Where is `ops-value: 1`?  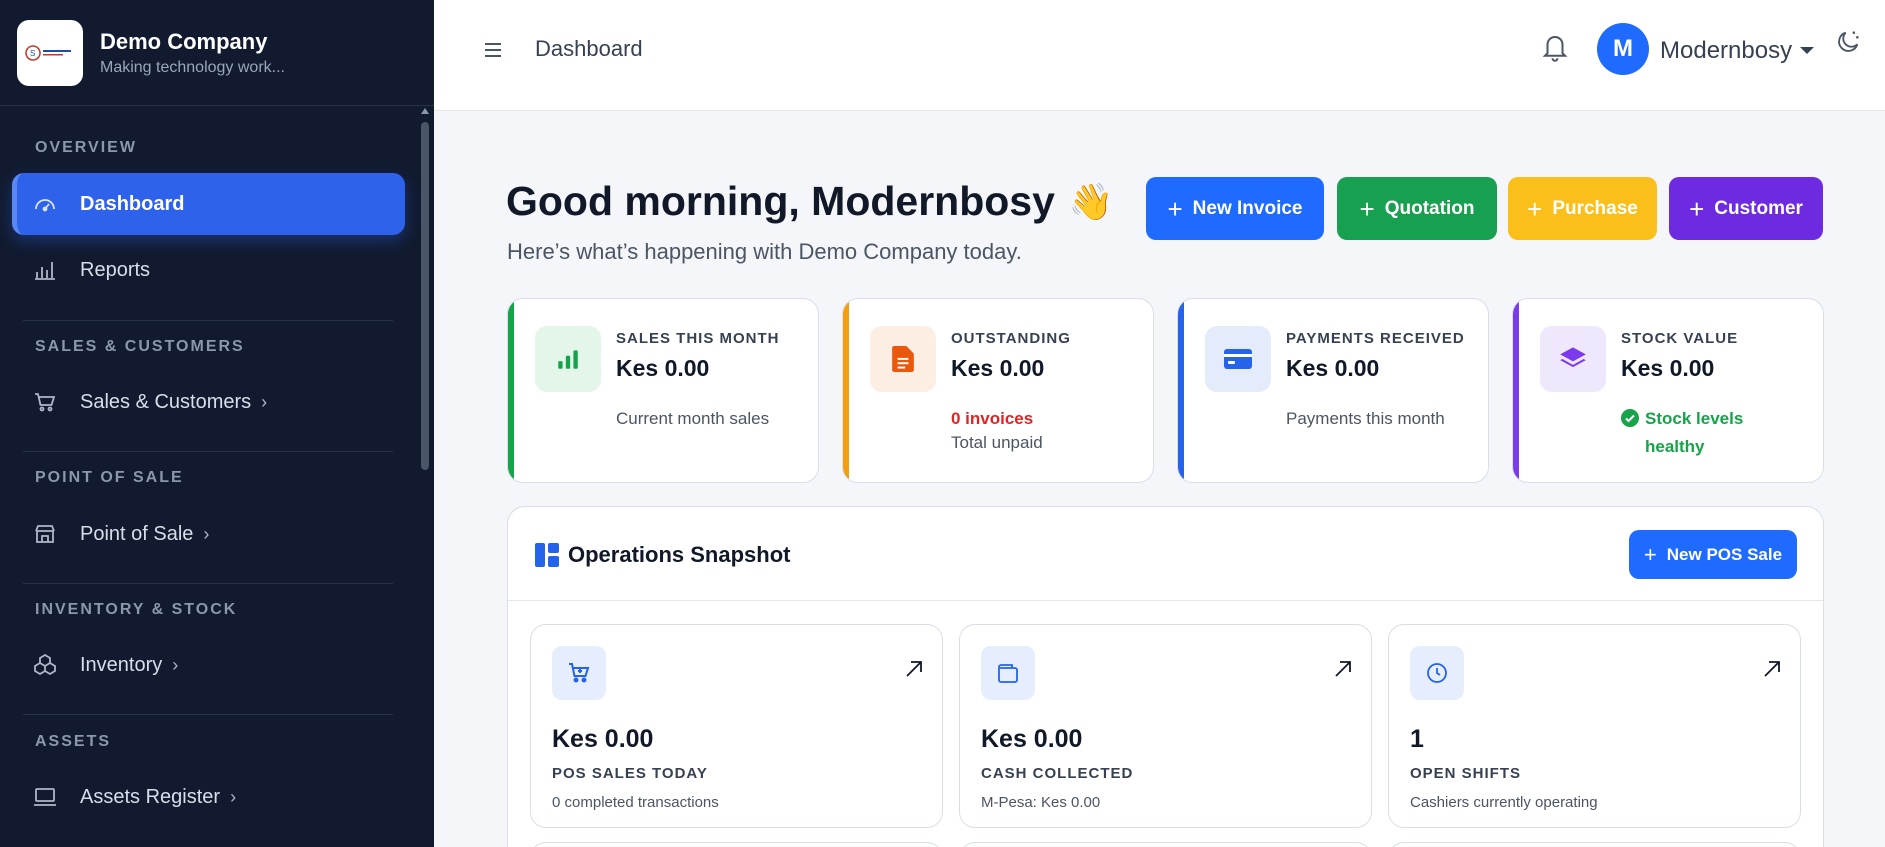
ops-value: 1 is located at coordinates (1417, 739).